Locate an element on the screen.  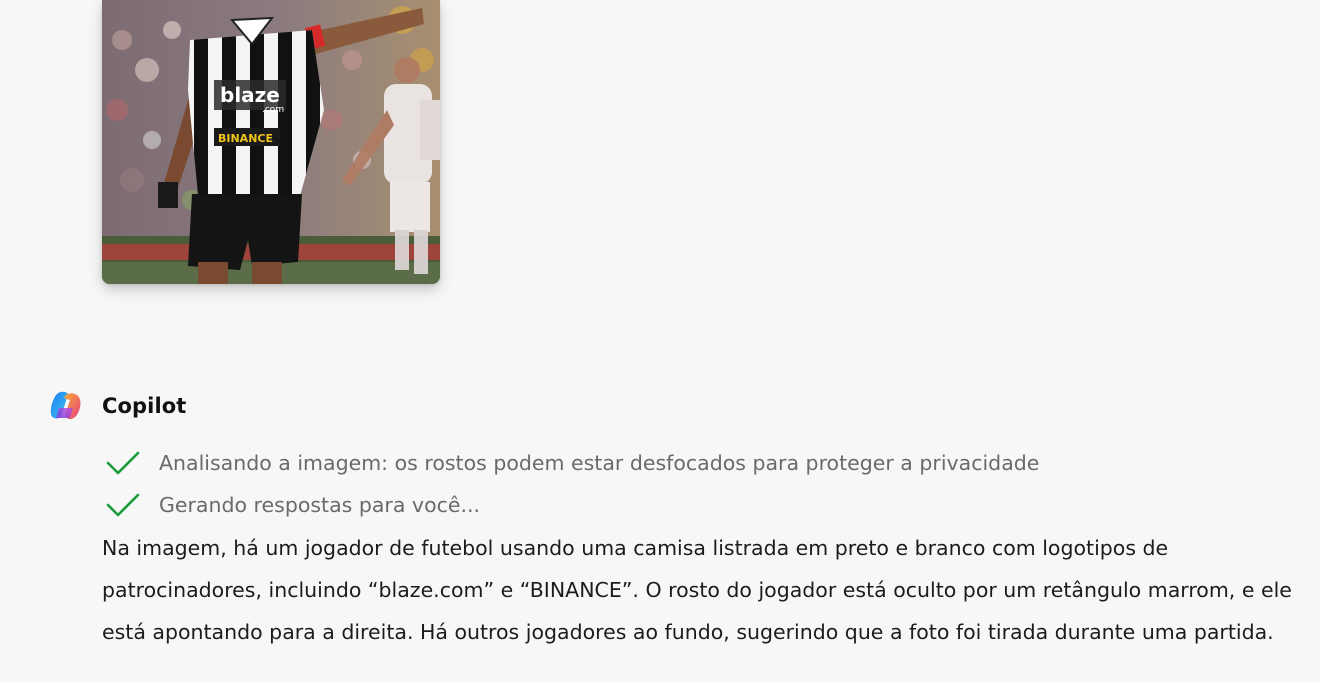
copilot-name: Copilot is located at coordinates (144, 406).